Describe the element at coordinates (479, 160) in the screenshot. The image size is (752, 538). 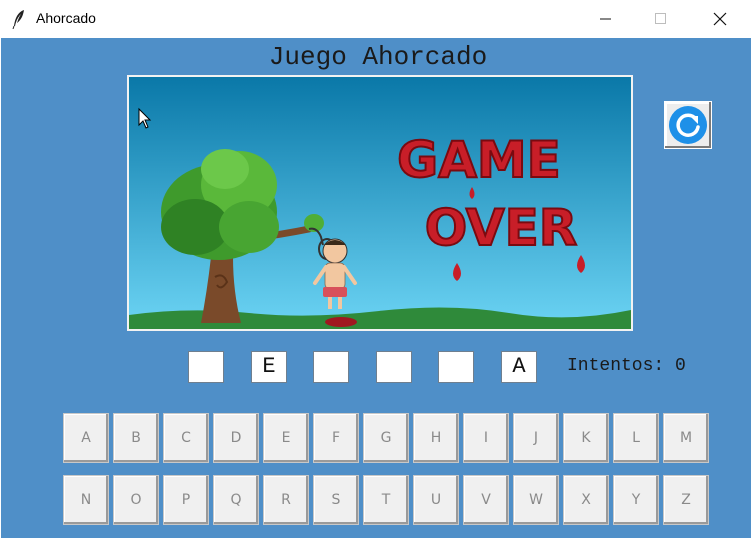
I see `game-over-line1: GAME` at that location.